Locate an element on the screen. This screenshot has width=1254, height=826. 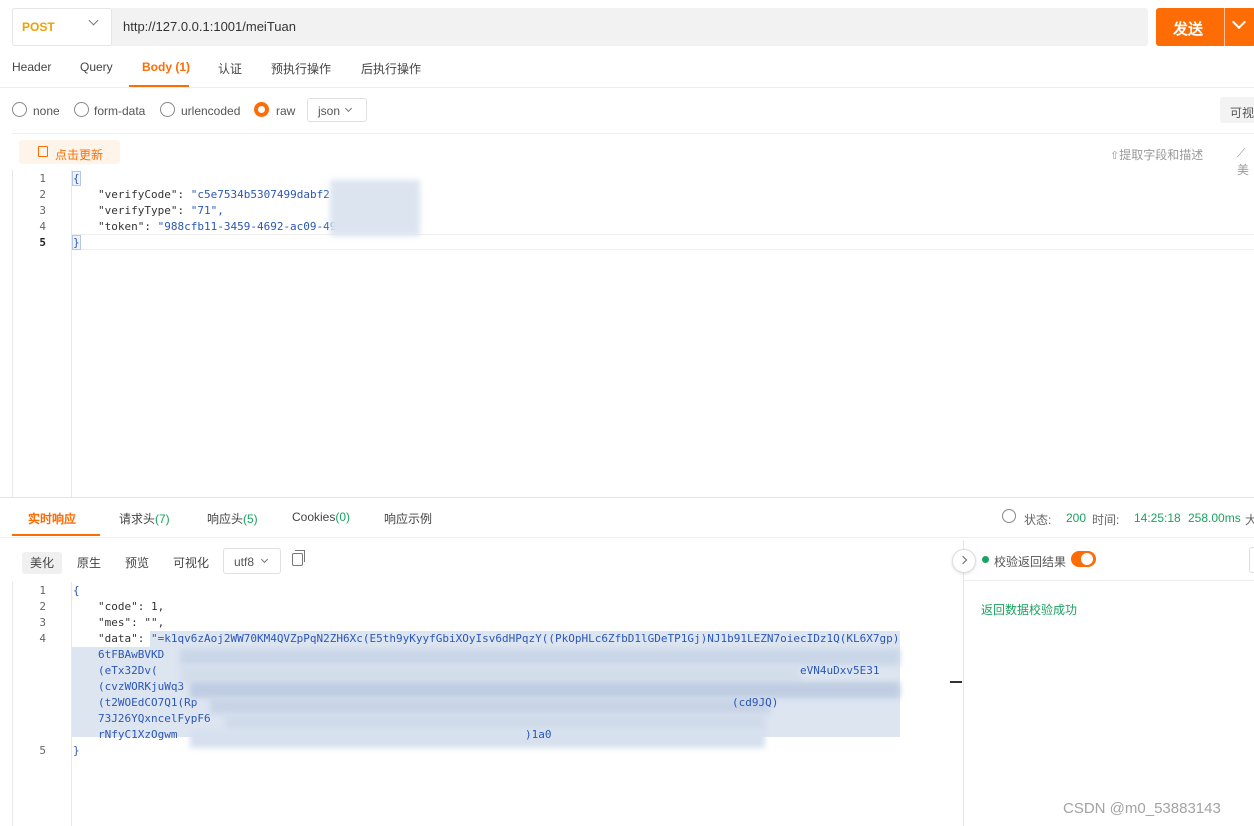
raw-button: 原生 is located at coordinates (89, 563).